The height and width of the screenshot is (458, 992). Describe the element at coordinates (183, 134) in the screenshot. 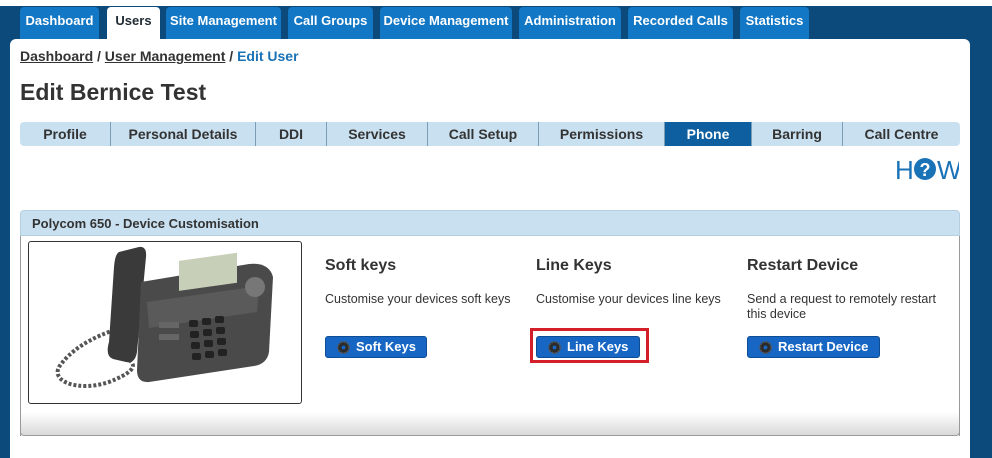

I see `tab-personal-details: Personal Details` at that location.